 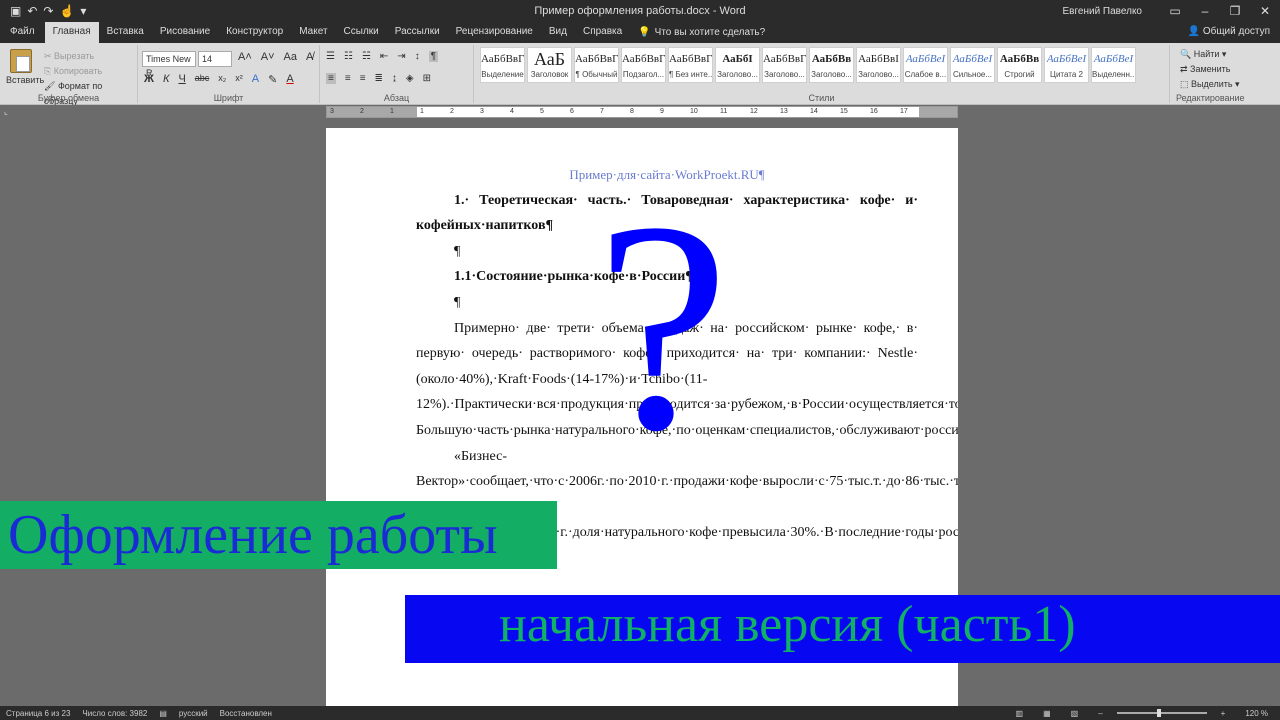 I want to click on underline-icon: Ч, so click(x=181, y=79).